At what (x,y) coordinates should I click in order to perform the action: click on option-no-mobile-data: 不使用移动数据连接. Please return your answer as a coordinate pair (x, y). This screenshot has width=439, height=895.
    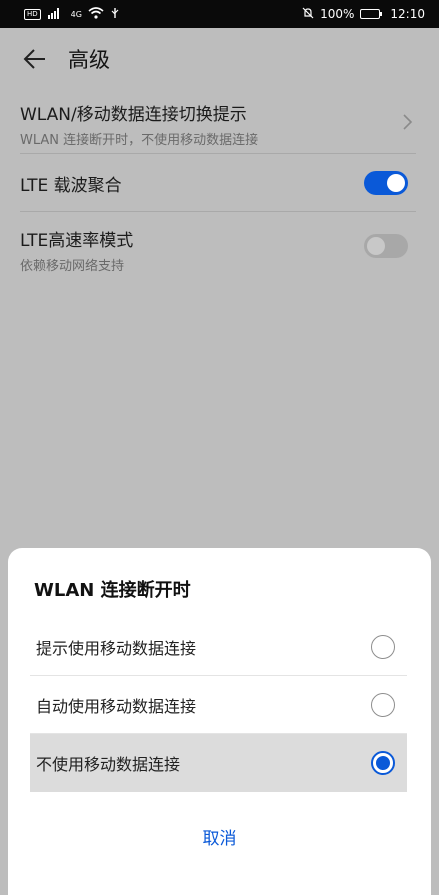
    Looking at the image, I should click on (218, 763).